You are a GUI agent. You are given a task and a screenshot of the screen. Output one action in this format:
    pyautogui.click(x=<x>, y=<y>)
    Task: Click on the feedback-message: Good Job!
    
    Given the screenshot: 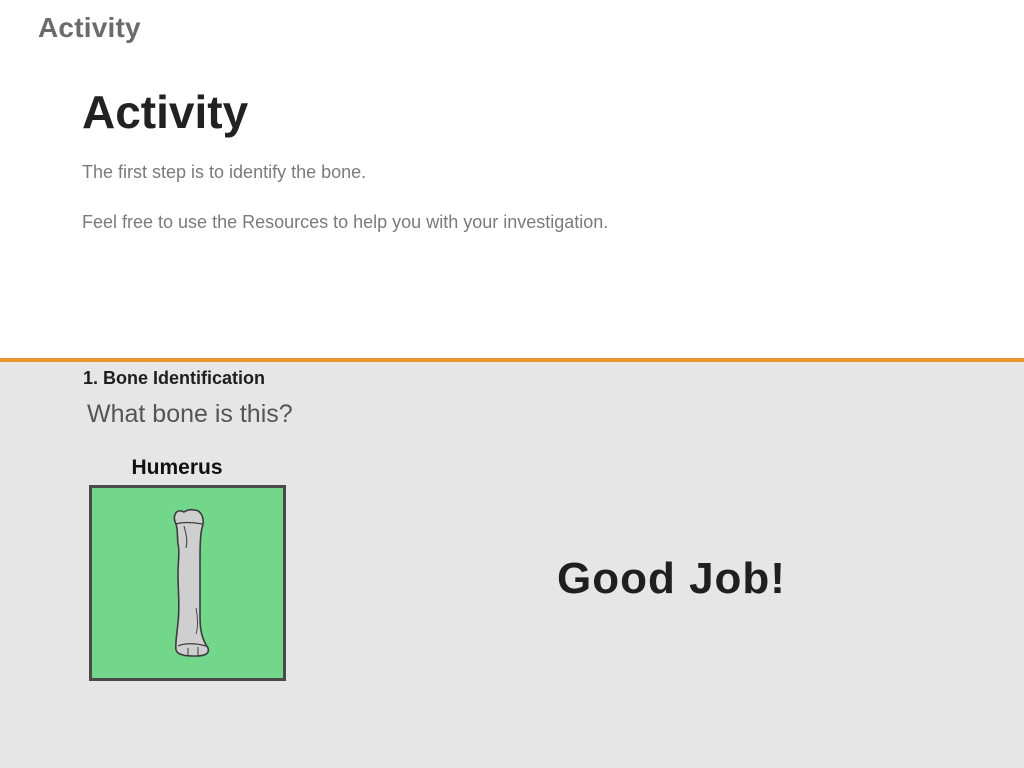 What is the action you would take?
    pyautogui.click(x=671, y=578)
    